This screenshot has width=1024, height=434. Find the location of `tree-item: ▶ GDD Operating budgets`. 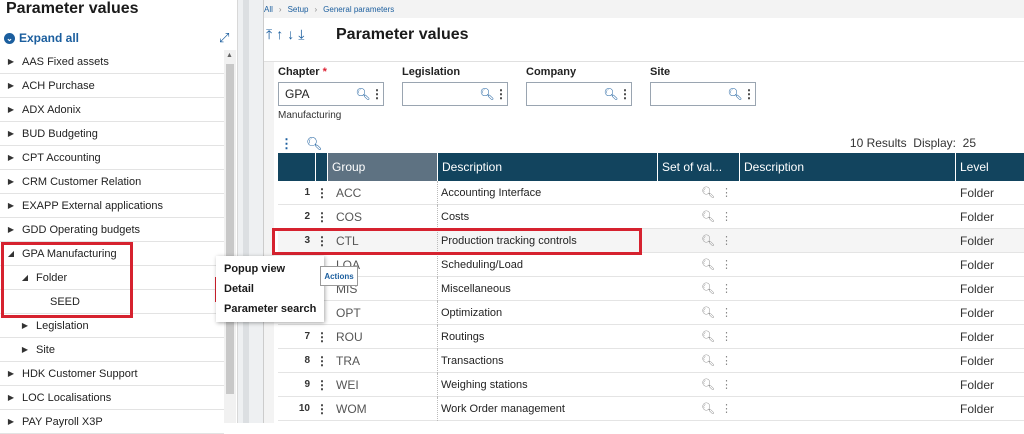

tree-item: ▶ GDD Operating budgets is located at coordinates (112, 230).